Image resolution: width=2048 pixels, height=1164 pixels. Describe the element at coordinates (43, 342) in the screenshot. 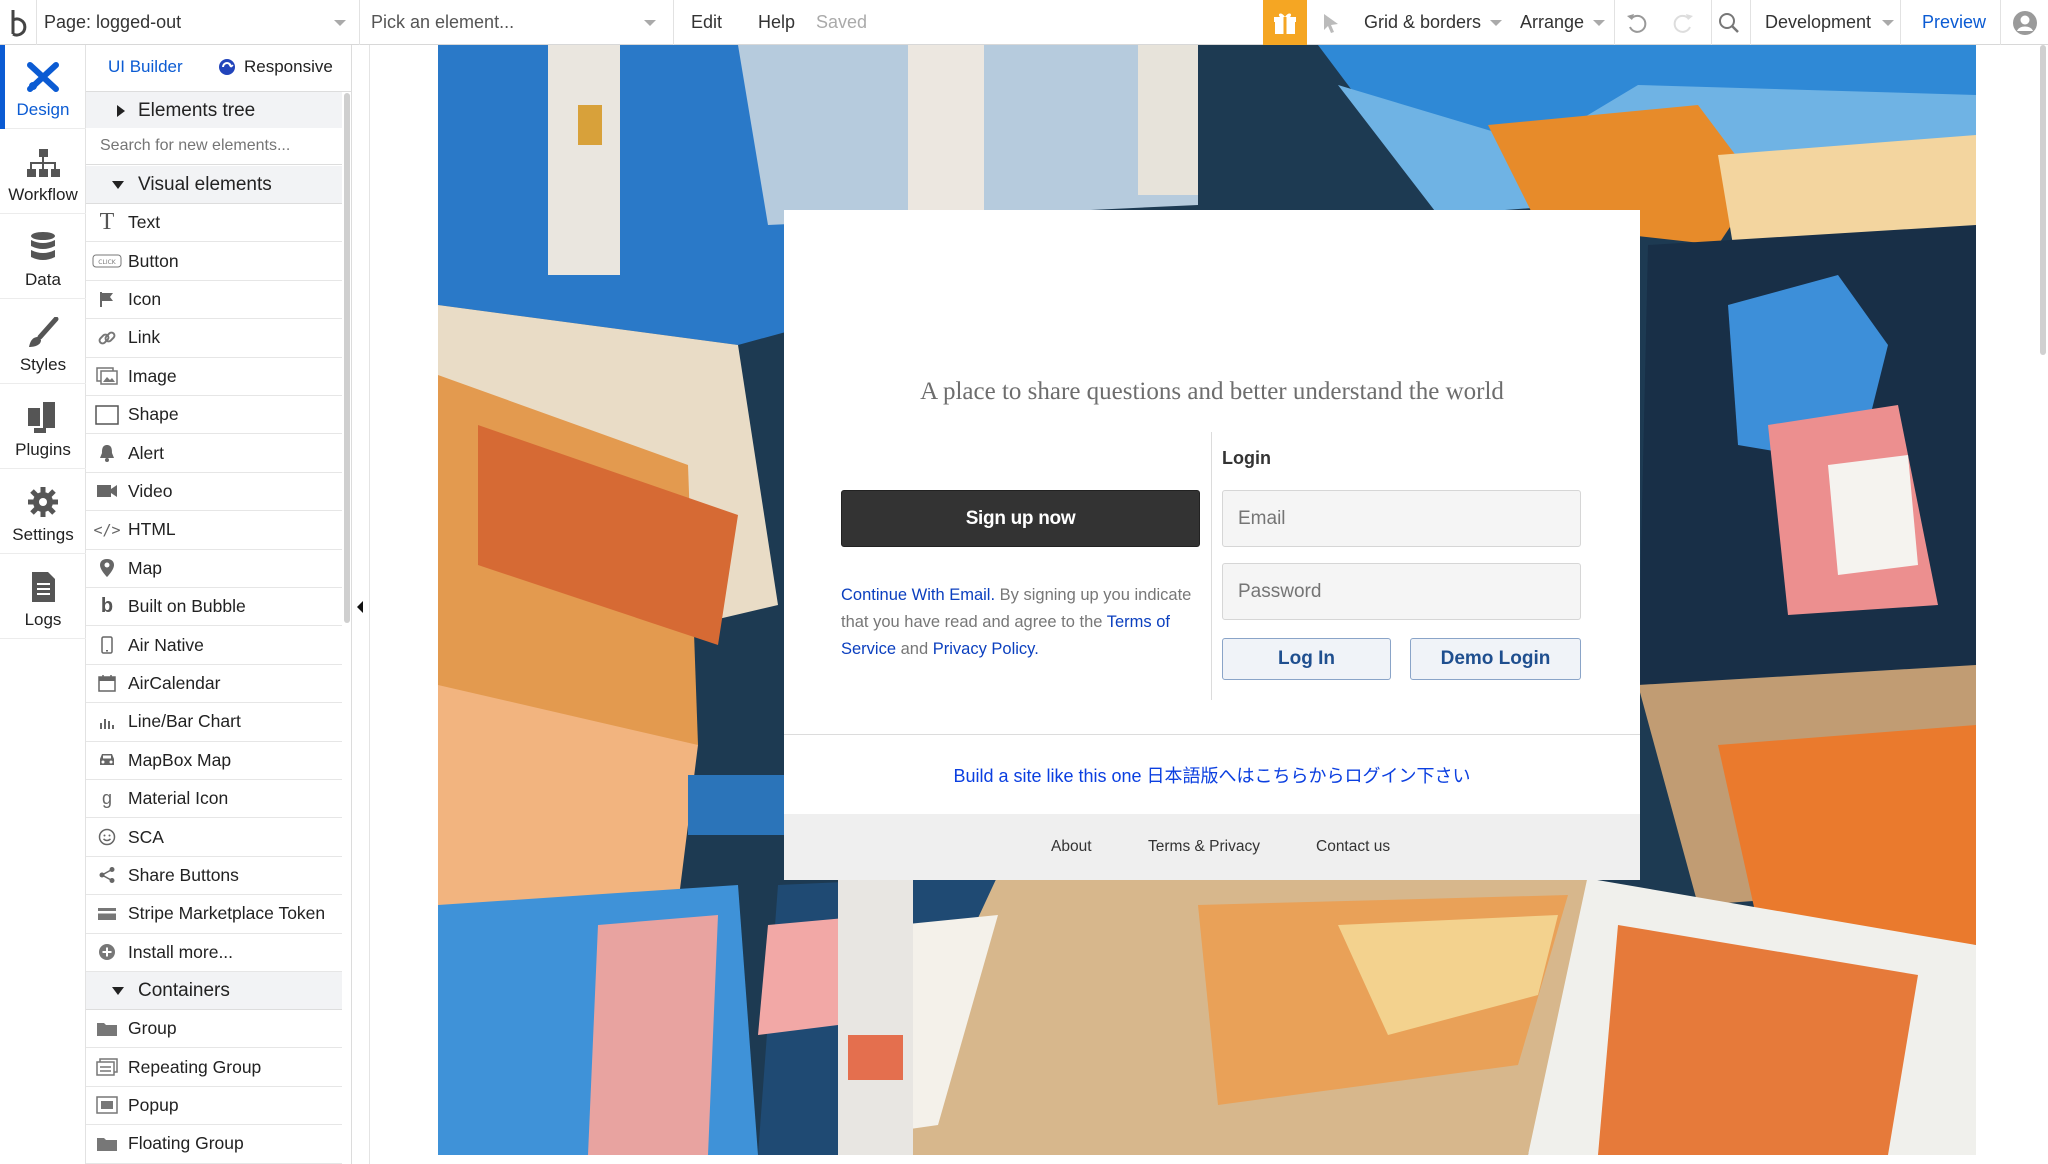

I see `nav-styles: Styles` at that location.